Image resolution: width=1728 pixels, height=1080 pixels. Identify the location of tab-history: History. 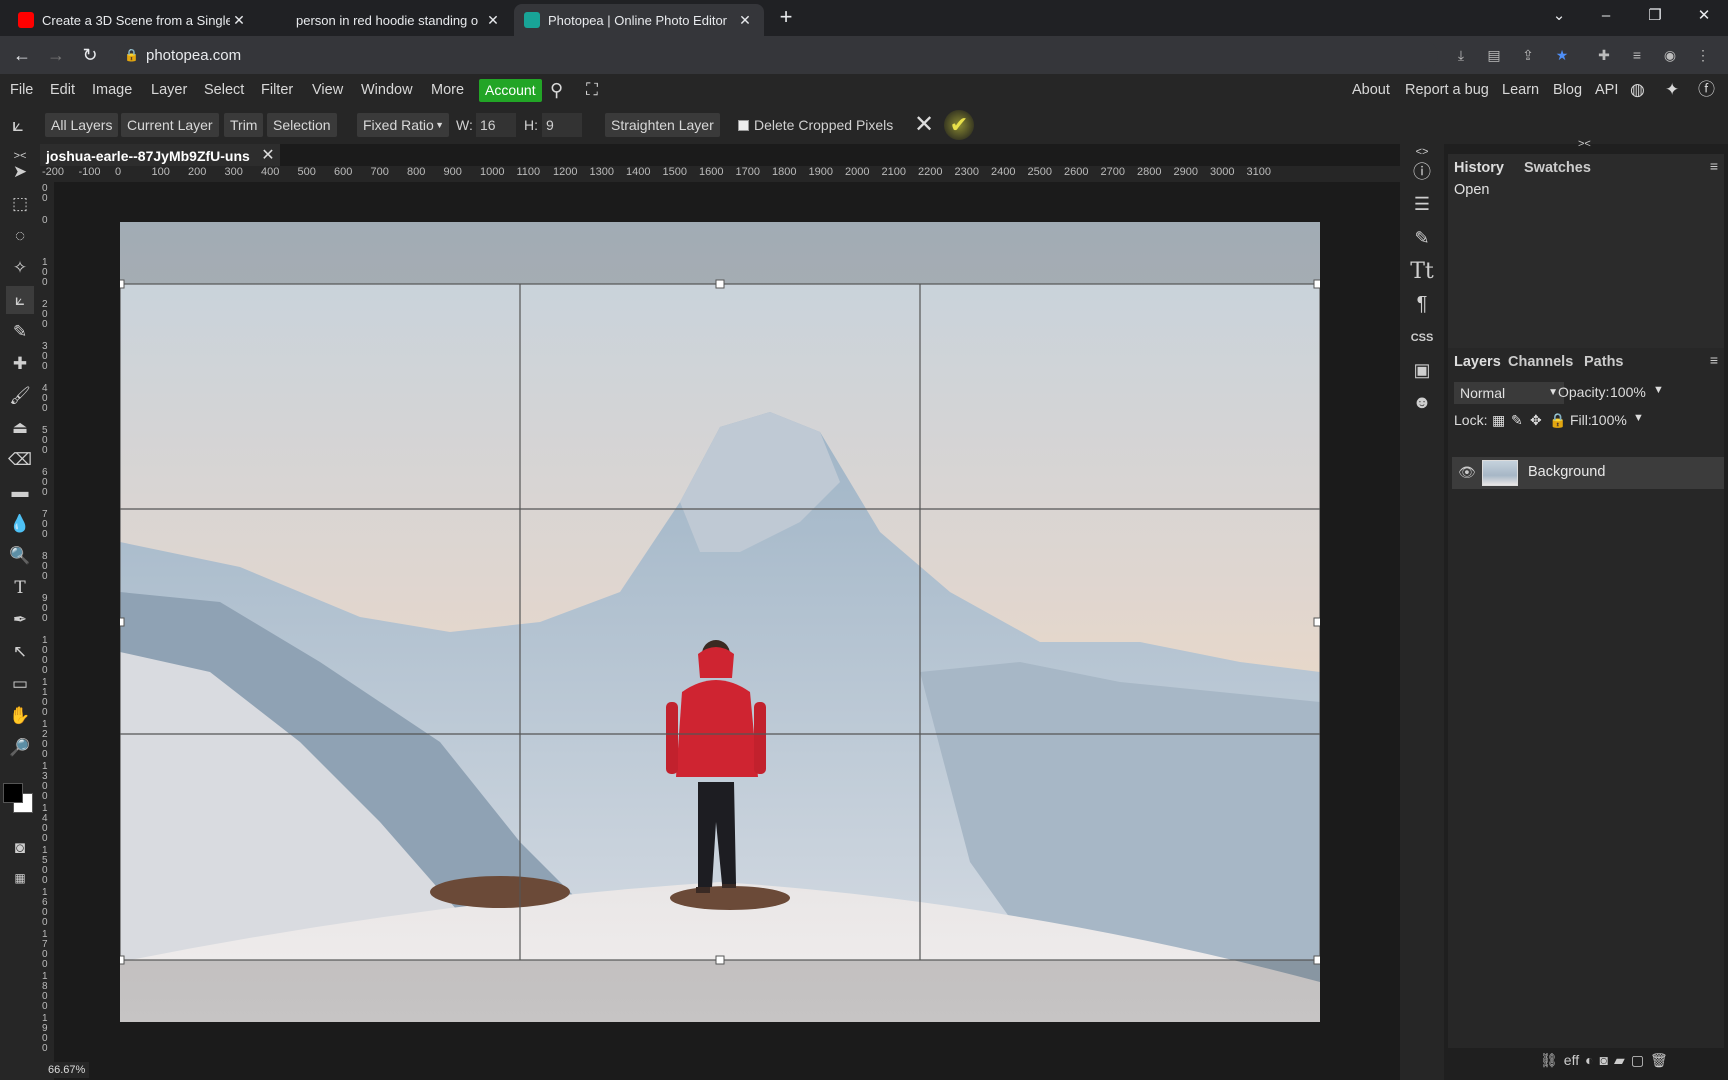
(1479, 168).